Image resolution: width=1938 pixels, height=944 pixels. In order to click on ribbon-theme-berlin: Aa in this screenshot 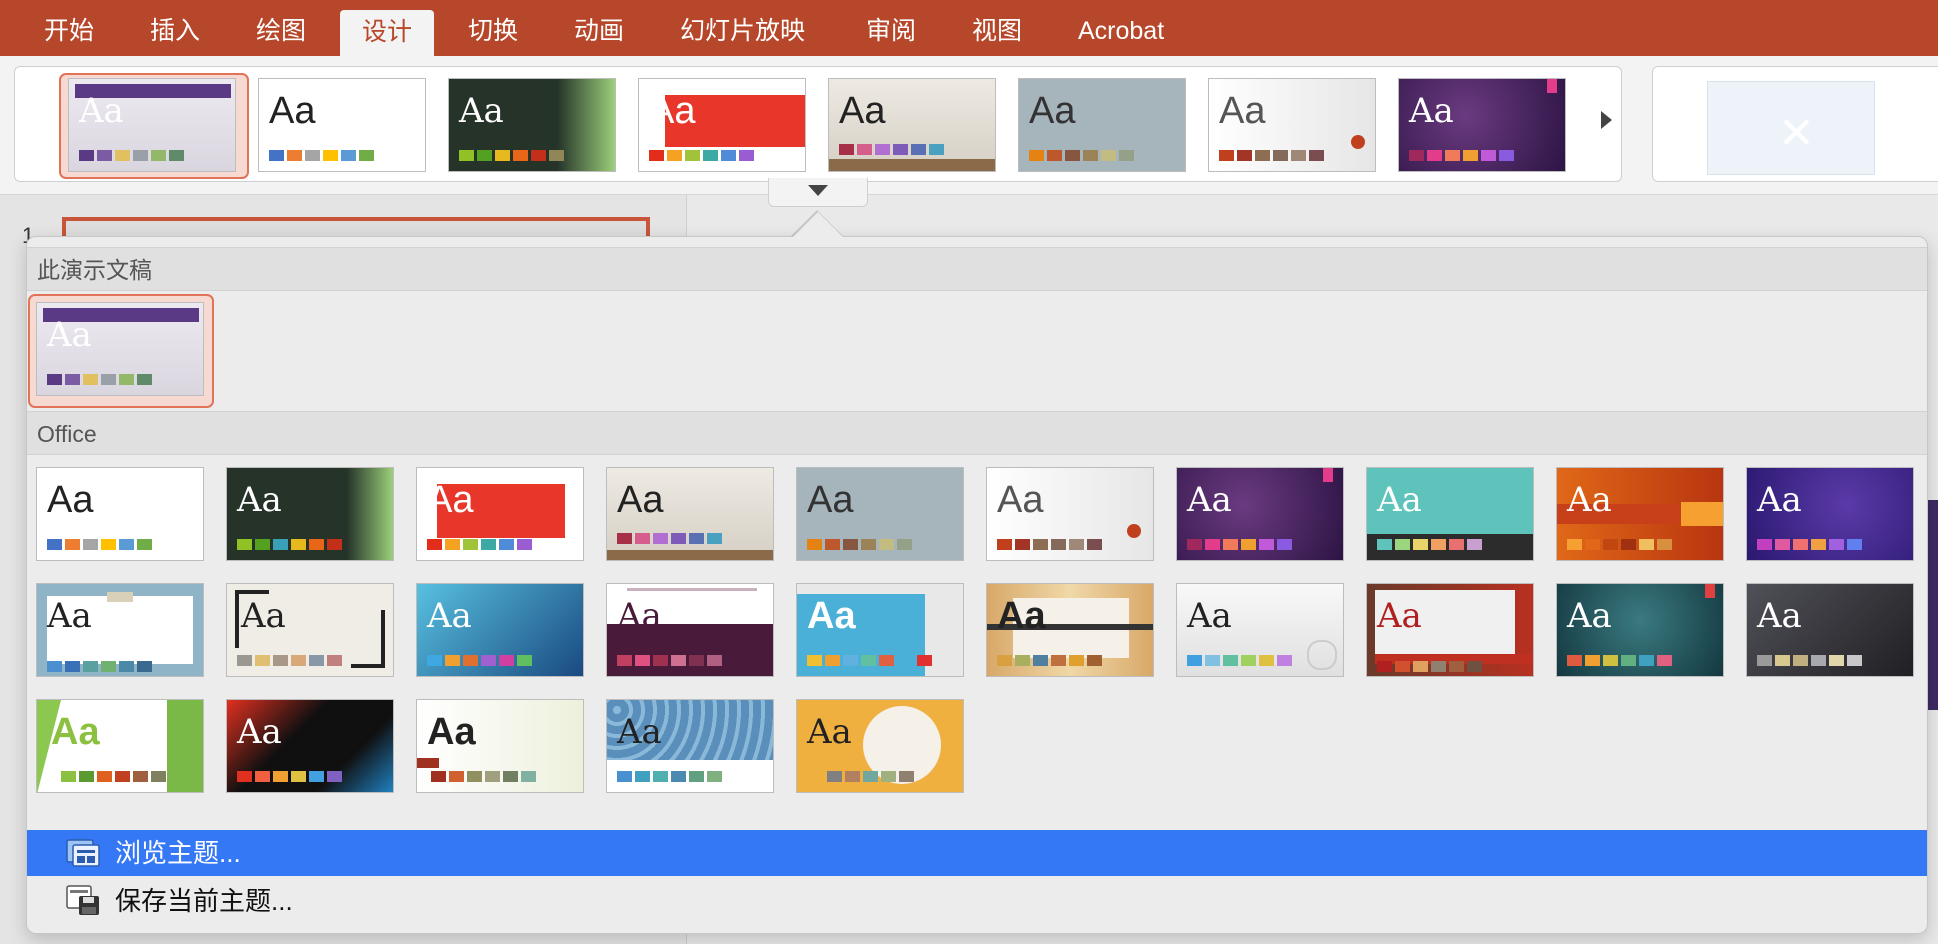, I will do `click(1482, 125)`.